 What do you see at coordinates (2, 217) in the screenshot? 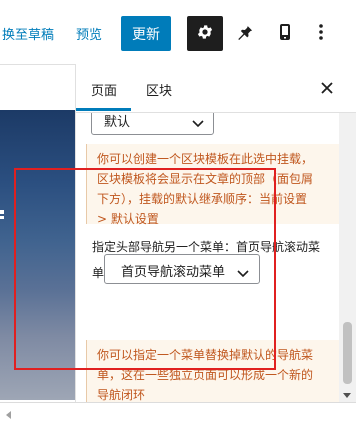
I see `canvas-handle-lower` at bounding box center [2, 217].